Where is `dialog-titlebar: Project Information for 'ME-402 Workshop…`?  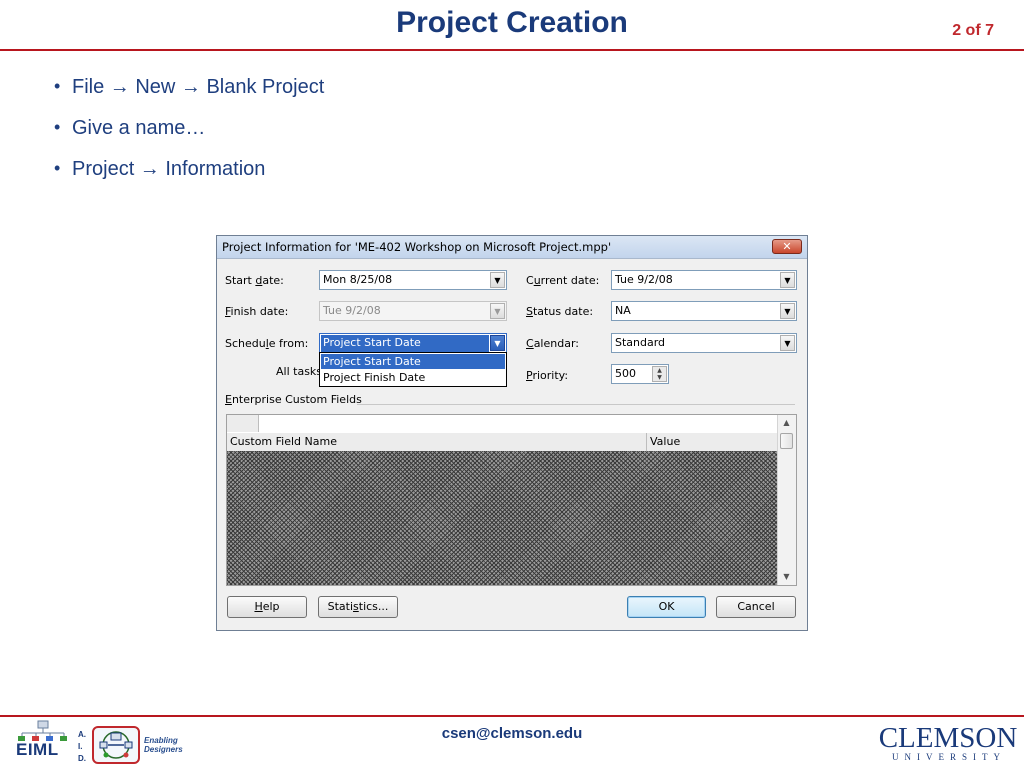
dialog-titlebar: Project Information for 'ME-402 Workshop… is located at coordinates (512, 247).